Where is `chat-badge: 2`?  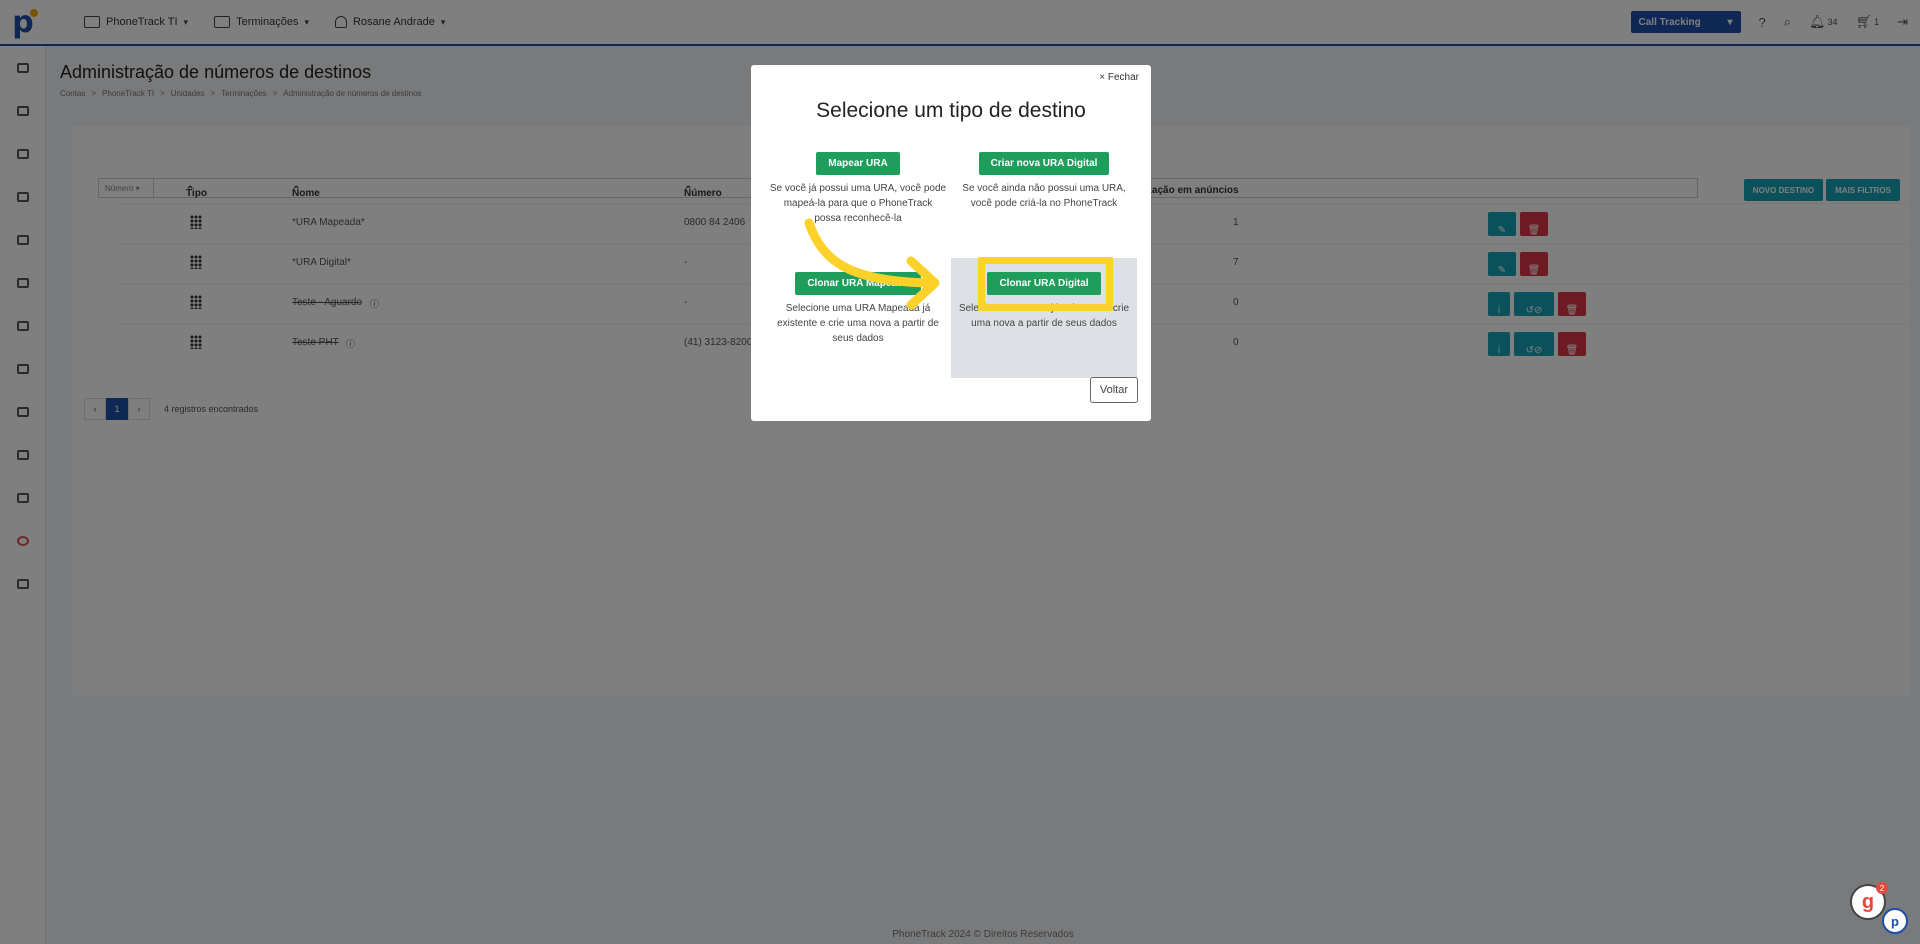
chat-badge: 2 is located at coordinates (1882, 888).